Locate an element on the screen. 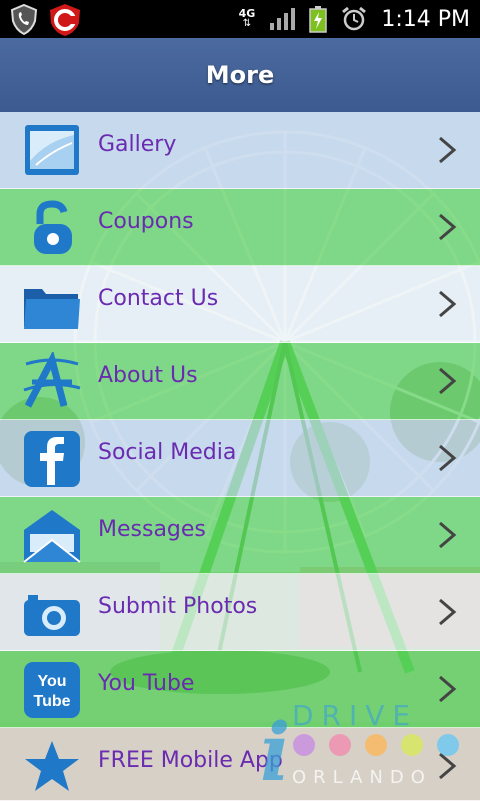 The image size is (480, 801). page-title: More is located at coordinates (240, 75).